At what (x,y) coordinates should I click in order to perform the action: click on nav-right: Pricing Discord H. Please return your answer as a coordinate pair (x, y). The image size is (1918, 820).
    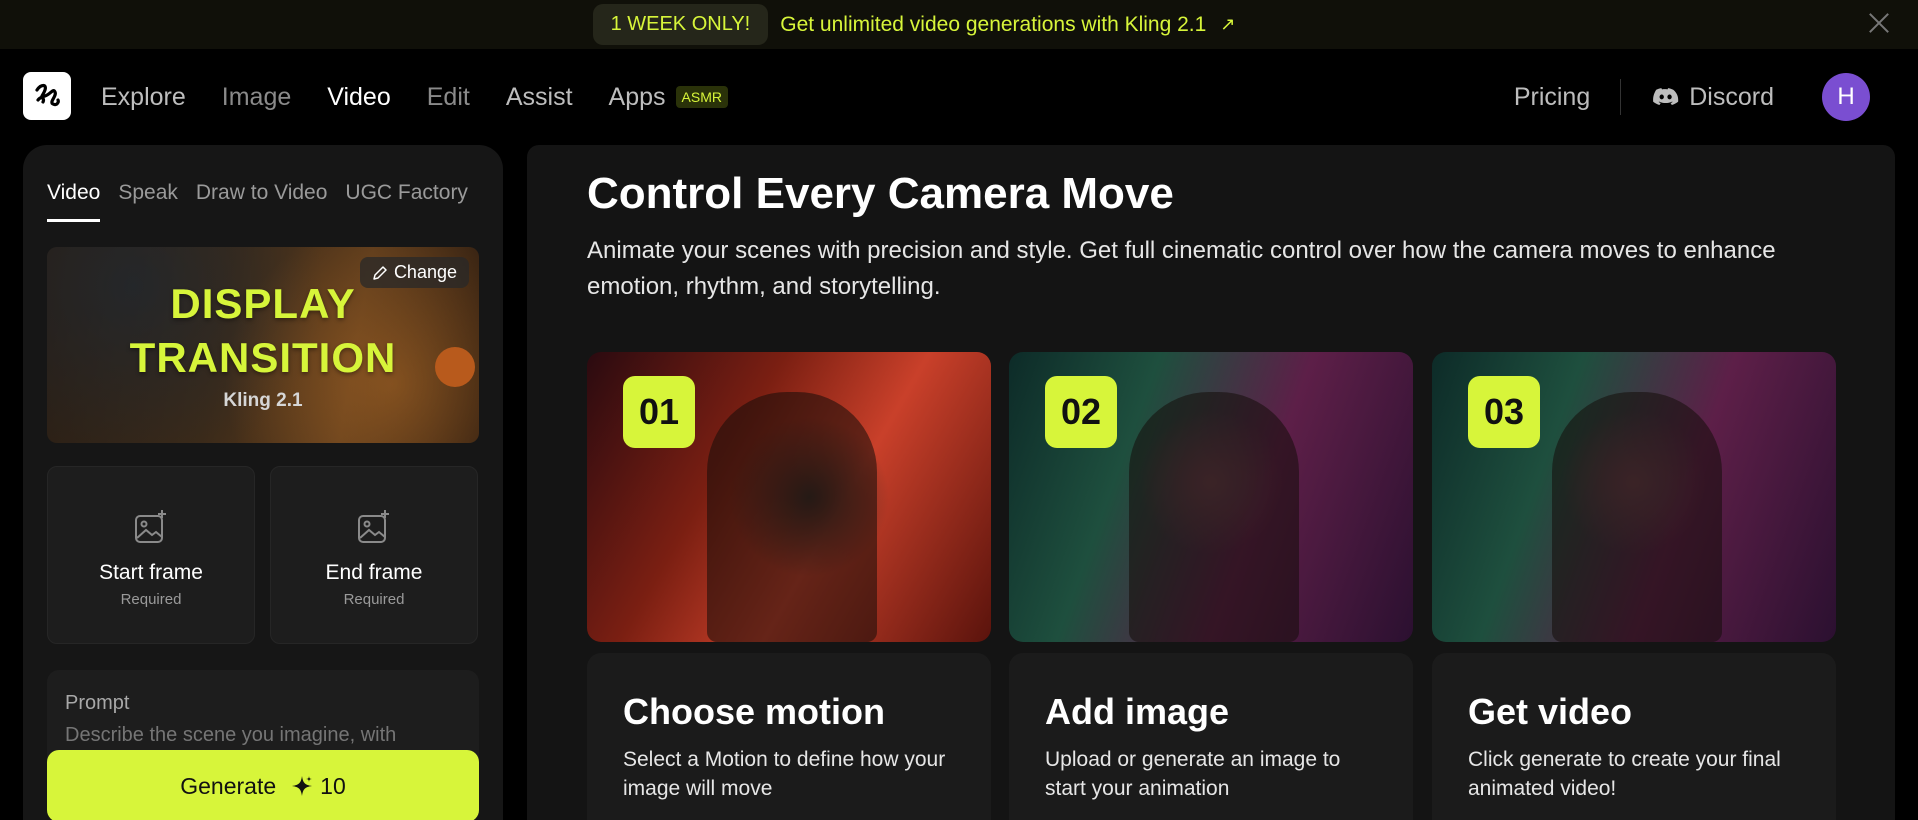
    Looking at the image, I should click on (1716, 97).